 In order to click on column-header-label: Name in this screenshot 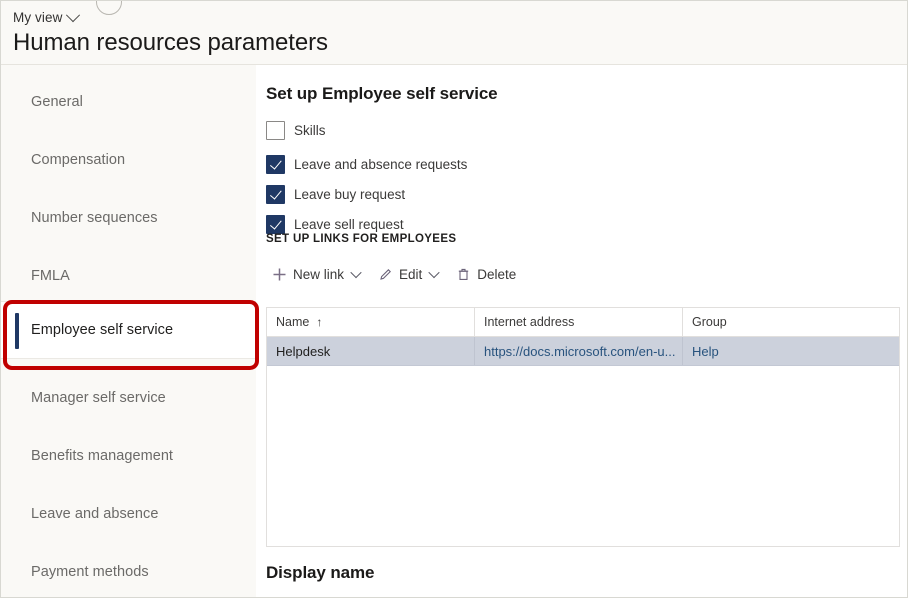, I will do `click(293, 322)`.